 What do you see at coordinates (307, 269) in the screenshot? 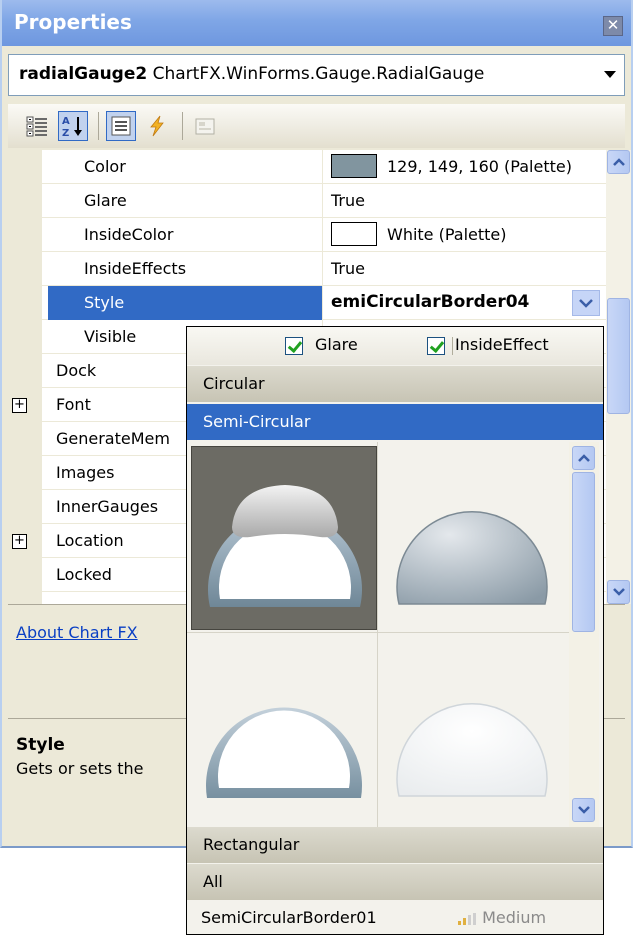
I see `property-row-insideeffects: InsideEffects True` at bounding box center [307, 269].